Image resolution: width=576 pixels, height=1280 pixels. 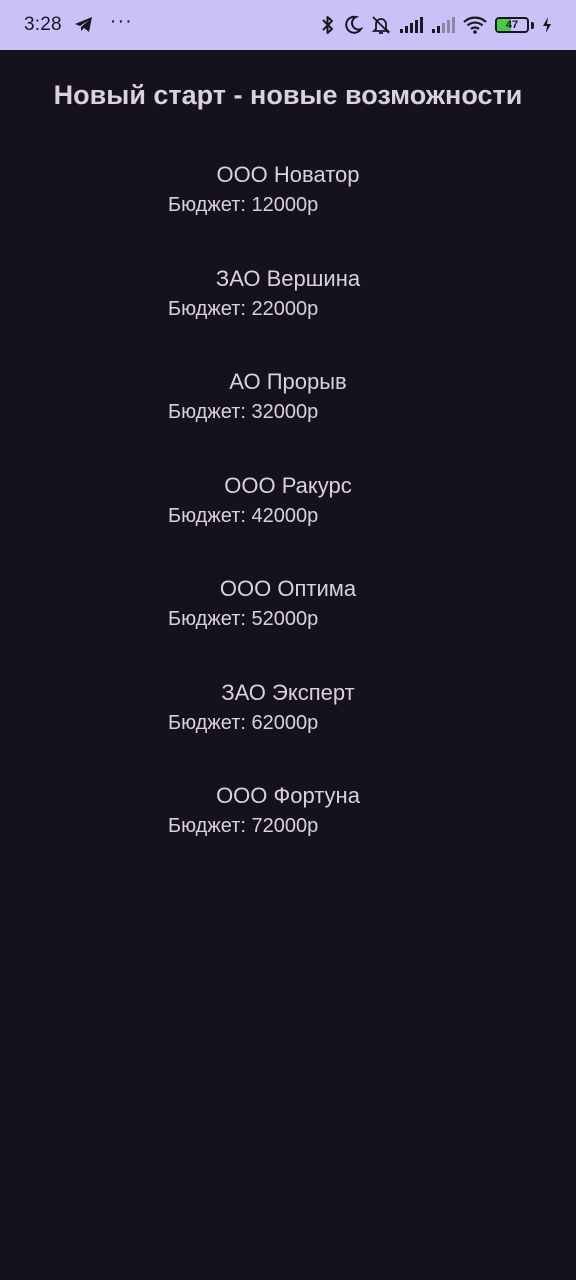 I want to click on battery-body: 47, so click(x=512, y=25).